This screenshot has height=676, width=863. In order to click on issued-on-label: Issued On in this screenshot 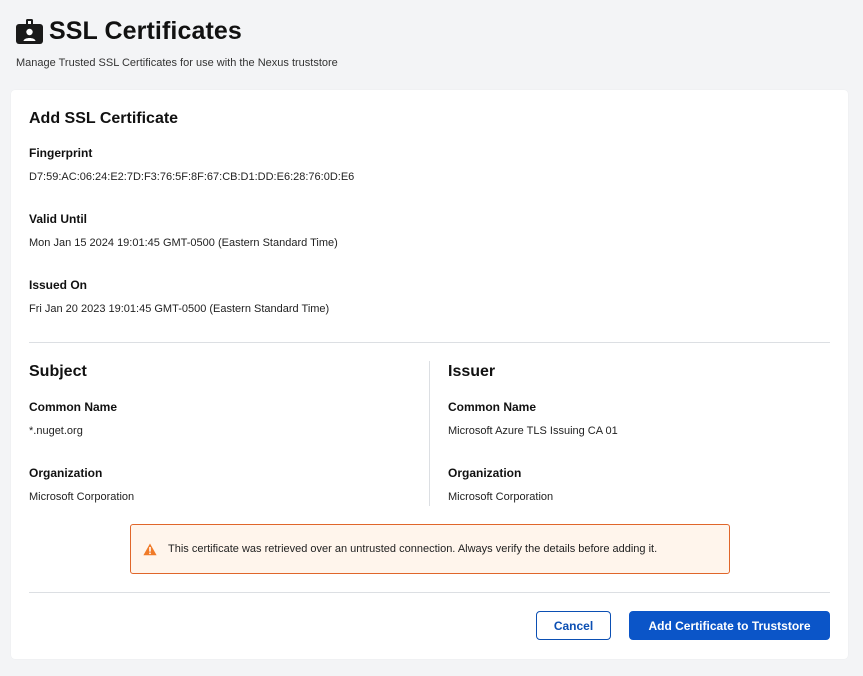, I will do `click(58, 285)`.